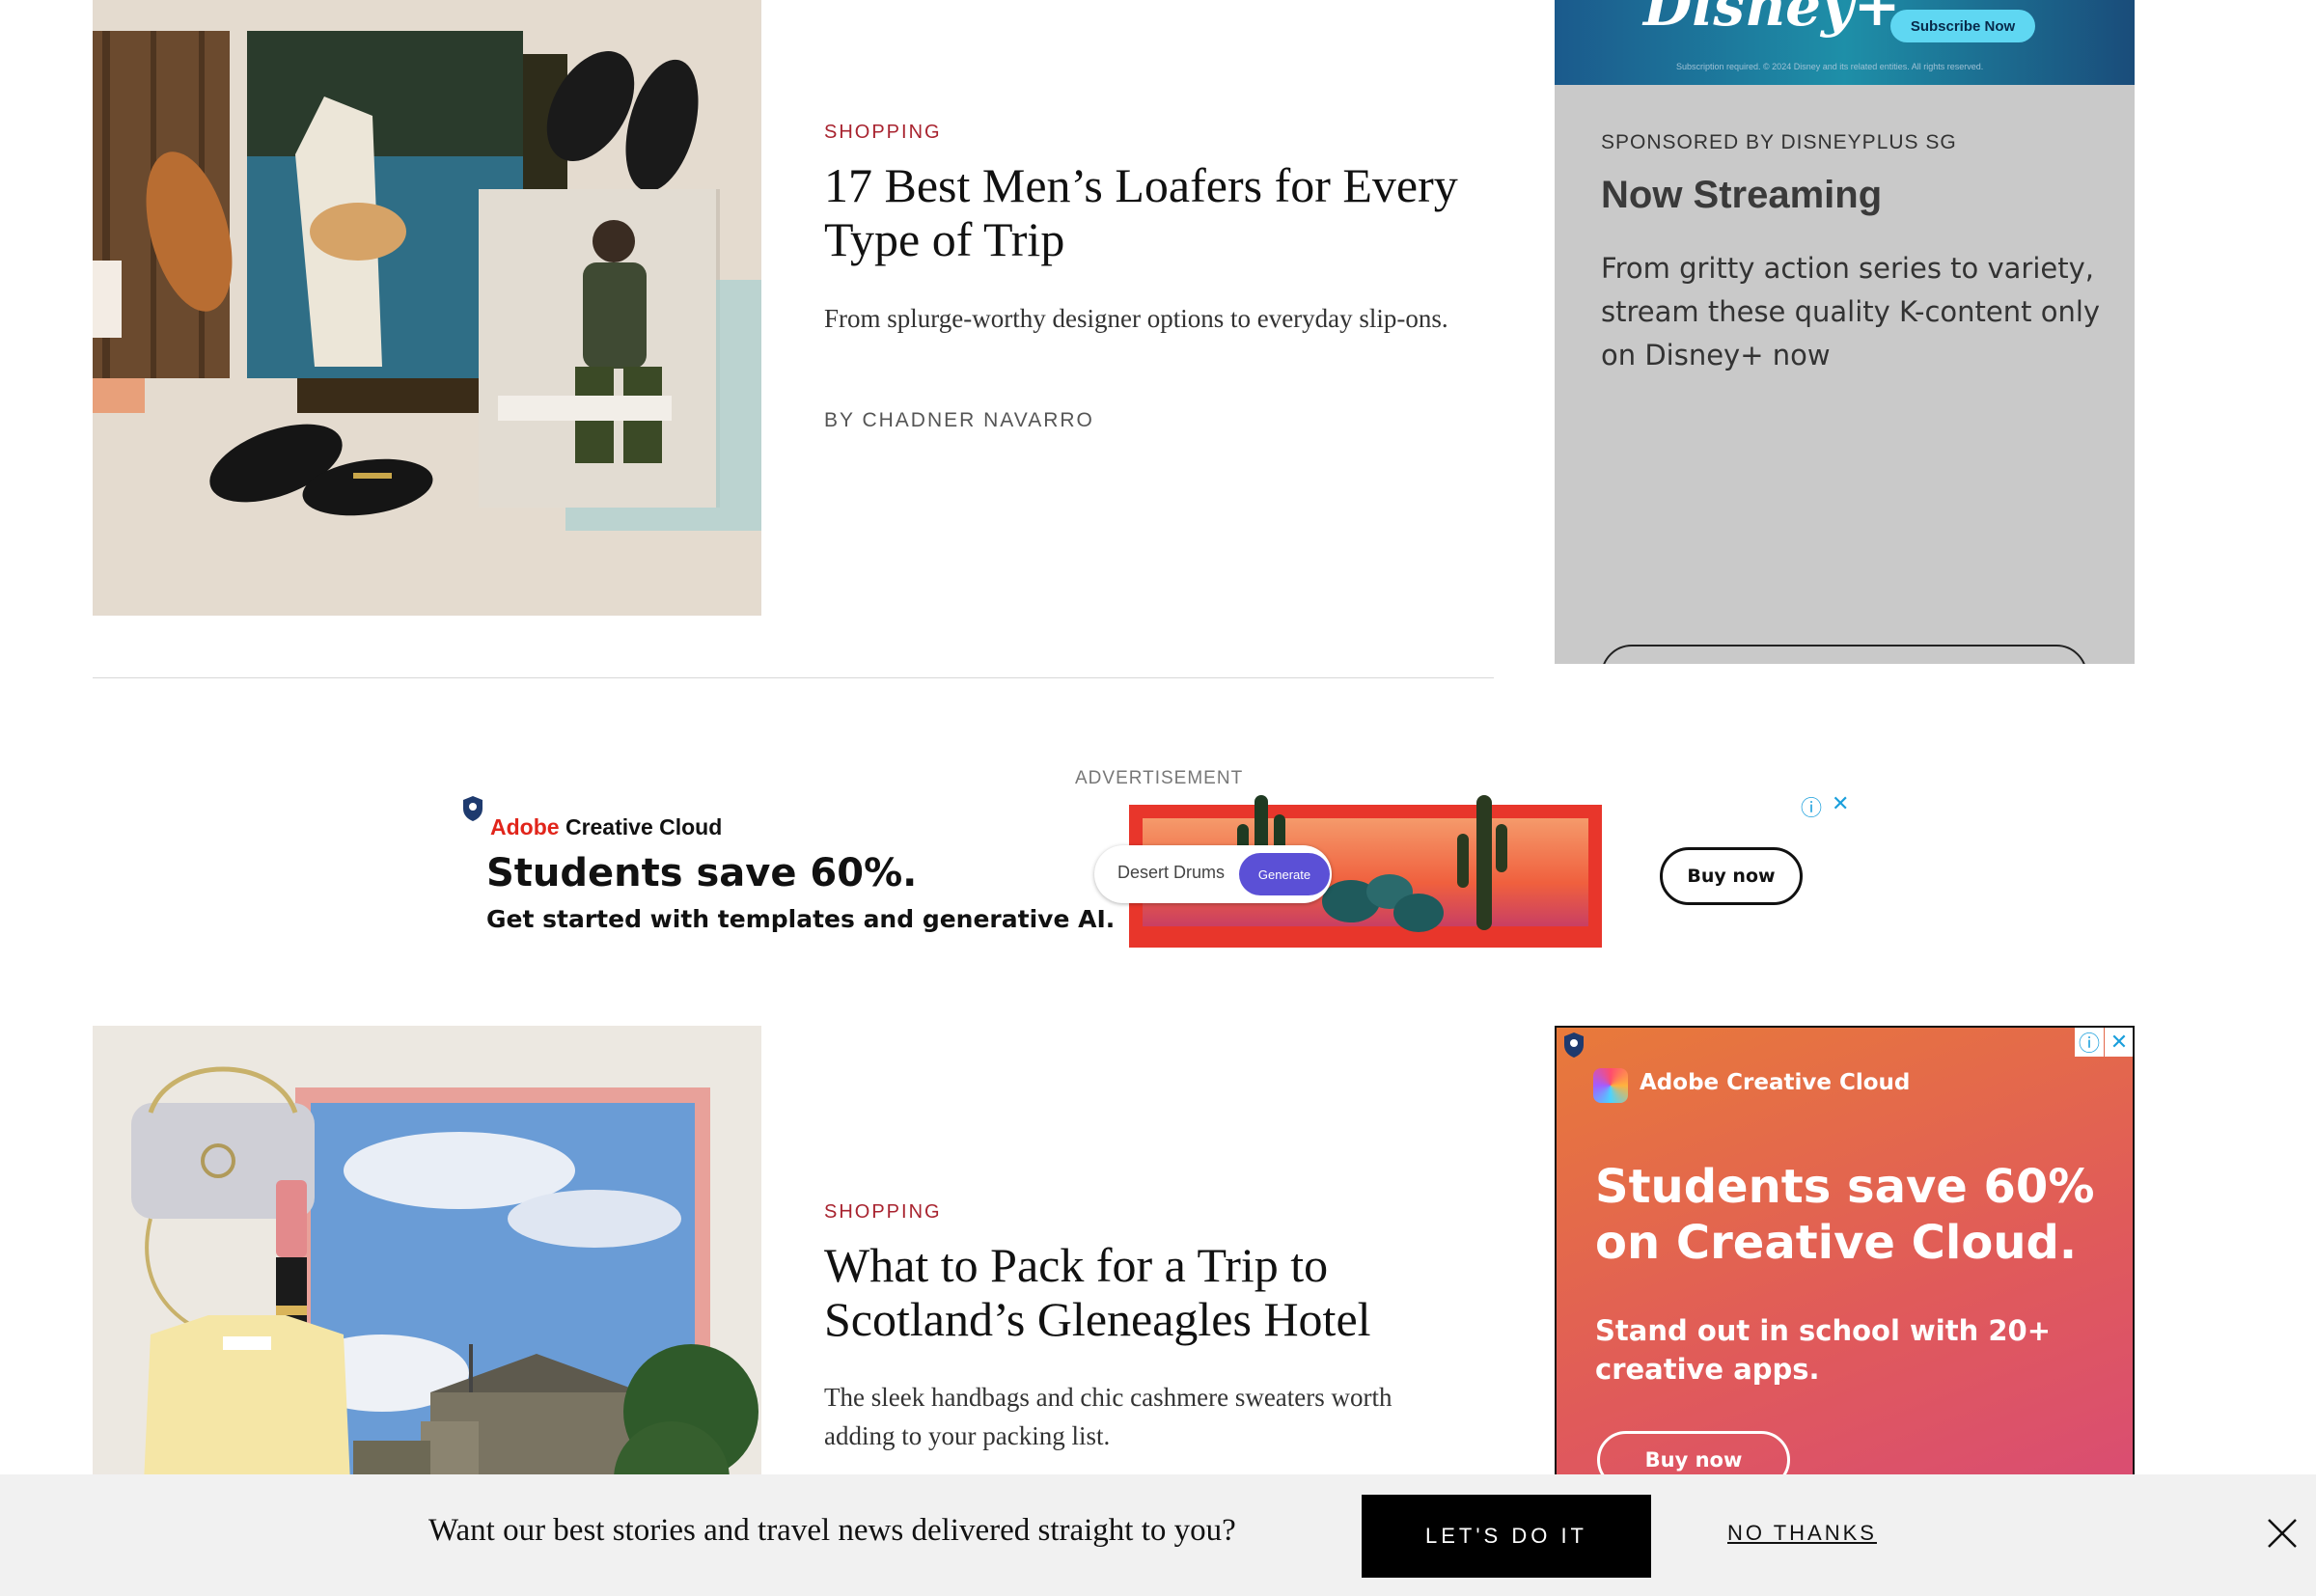 This screenshot has height=1596, width=2316. Describe the element at coordinates (1802, 1534) in the screenshot. I see `newsletter-decline-link: NO THANKS` at that location.